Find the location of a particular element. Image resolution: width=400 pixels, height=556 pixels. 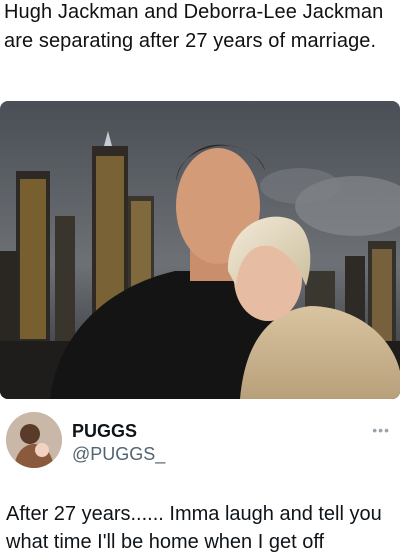

user-handle: @PUGGS_ is located at coordinates (118, 454).